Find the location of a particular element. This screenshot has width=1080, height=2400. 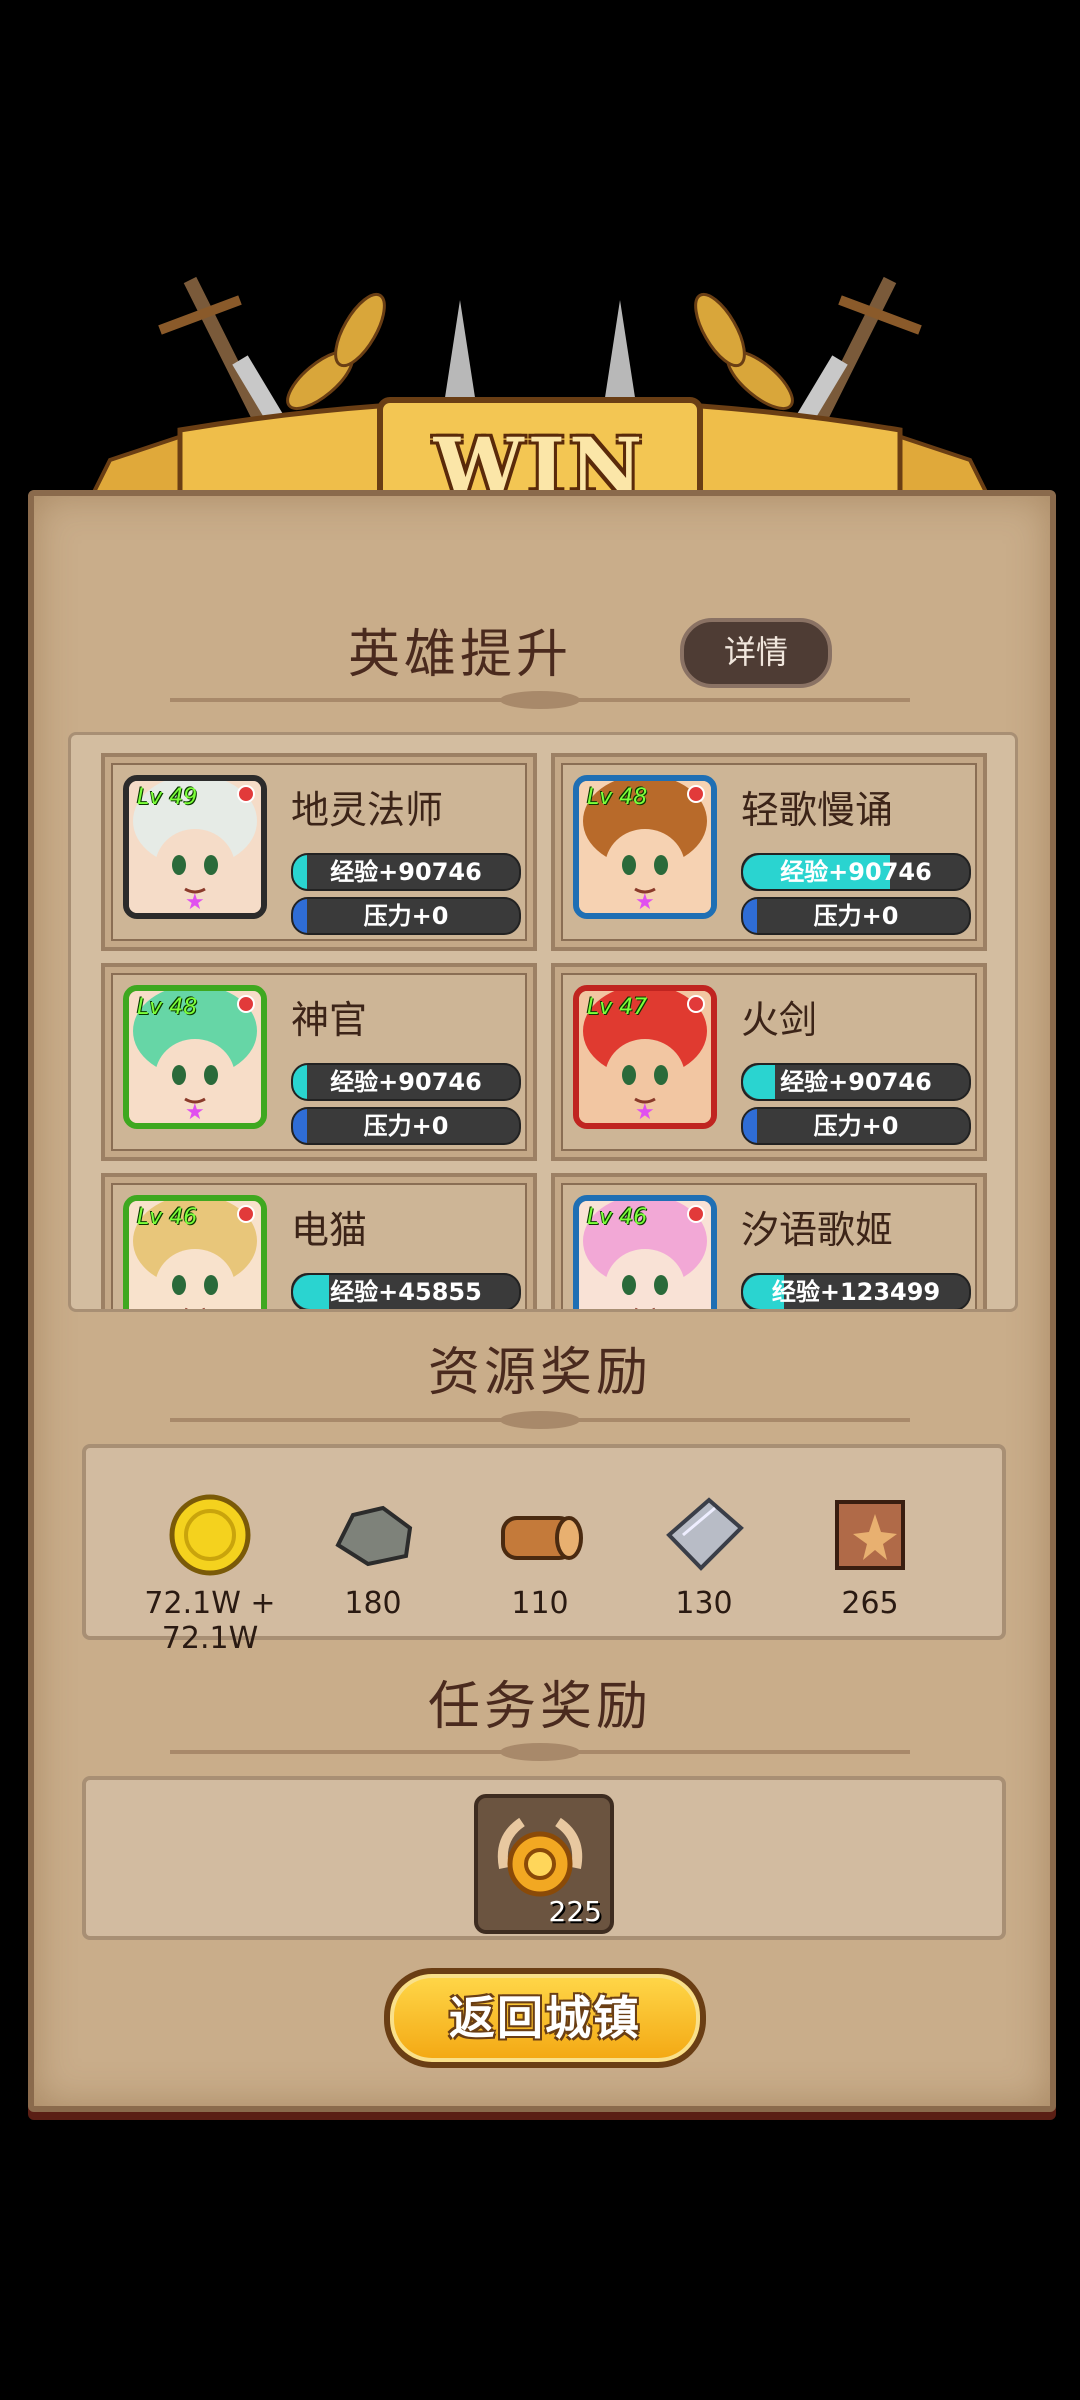

details-button: 详情 is located at coordinates (756, 653).